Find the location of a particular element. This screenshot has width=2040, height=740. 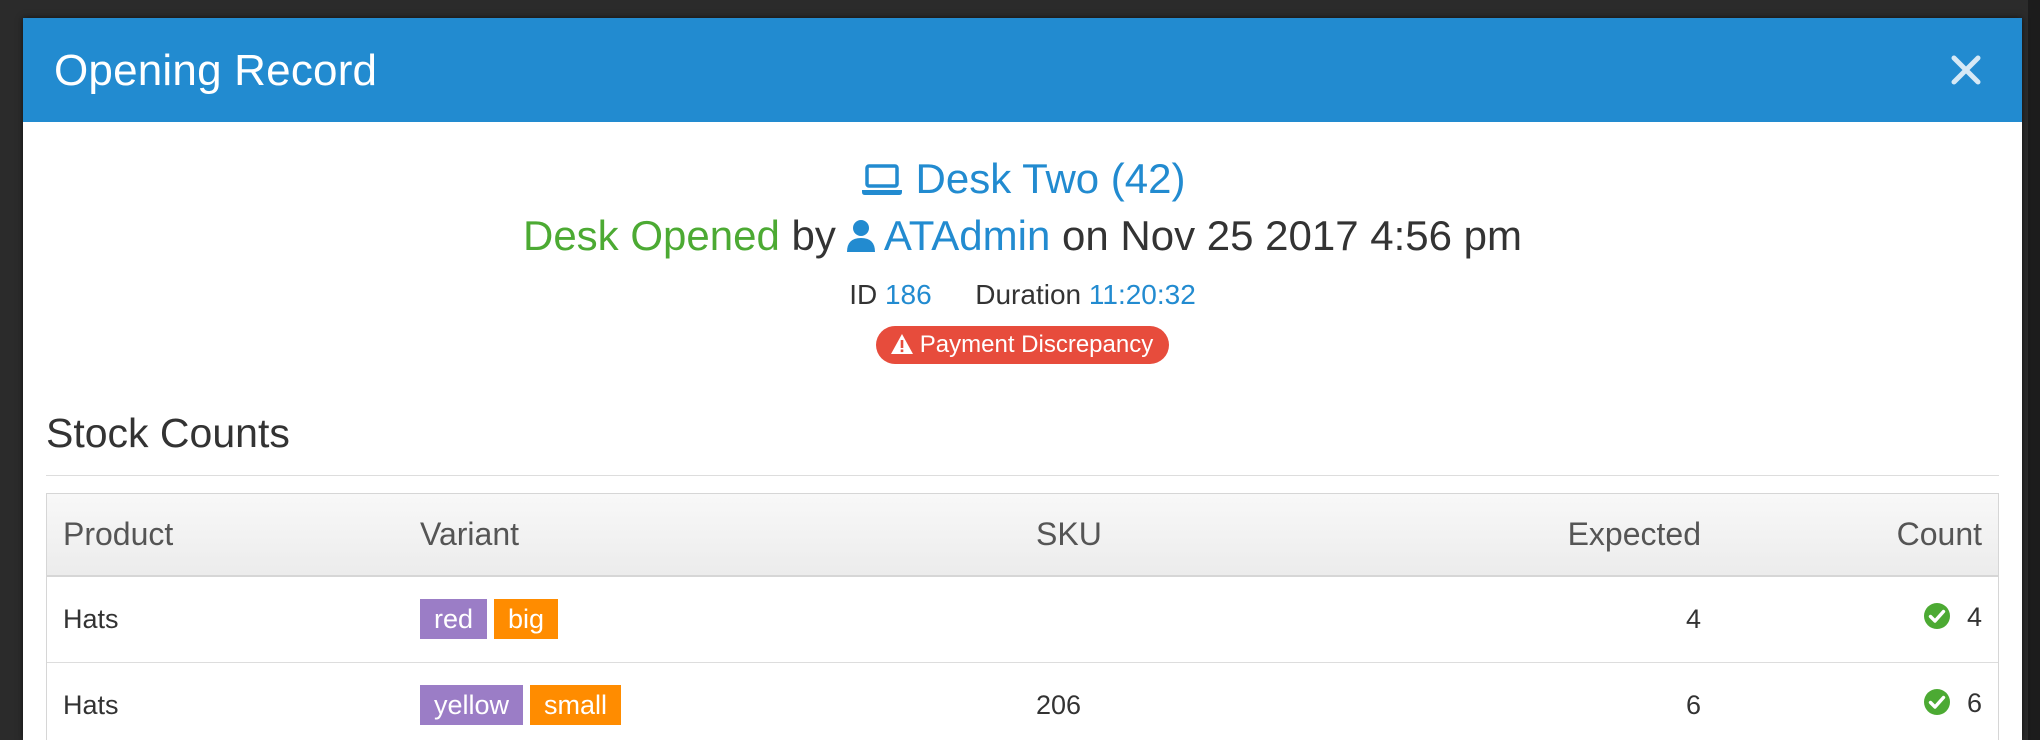

desk-link: Desk Two (42) is located at coordinates (1022, 179).